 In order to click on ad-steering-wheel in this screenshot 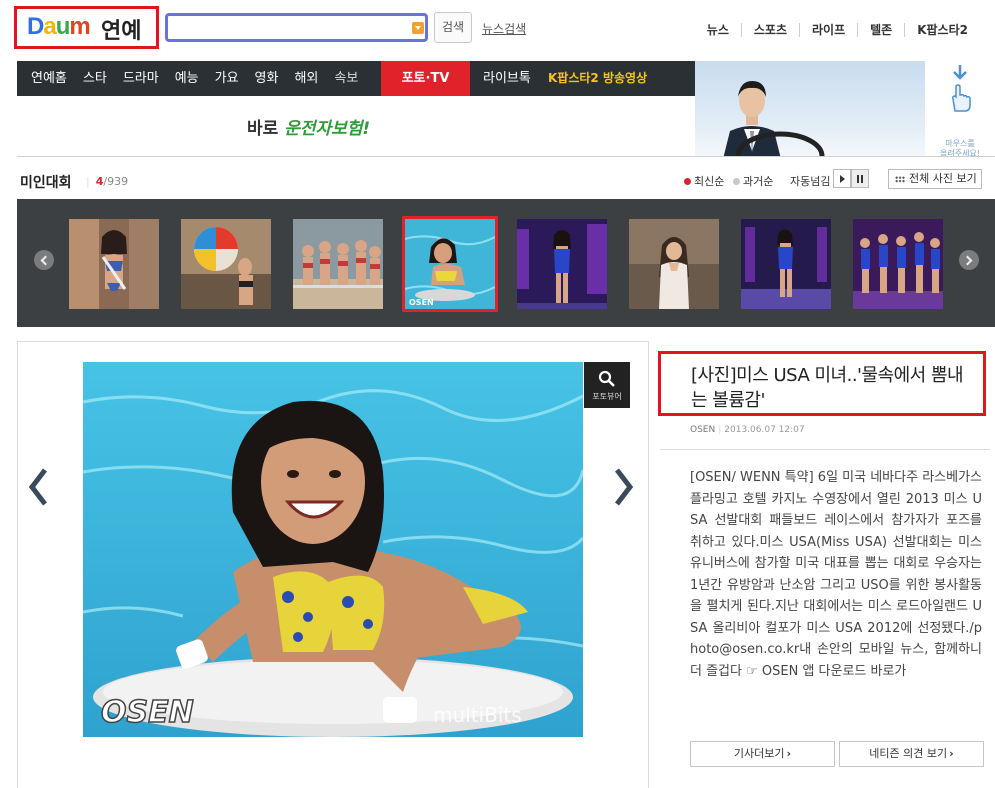, I will do `click(780, 143)`.